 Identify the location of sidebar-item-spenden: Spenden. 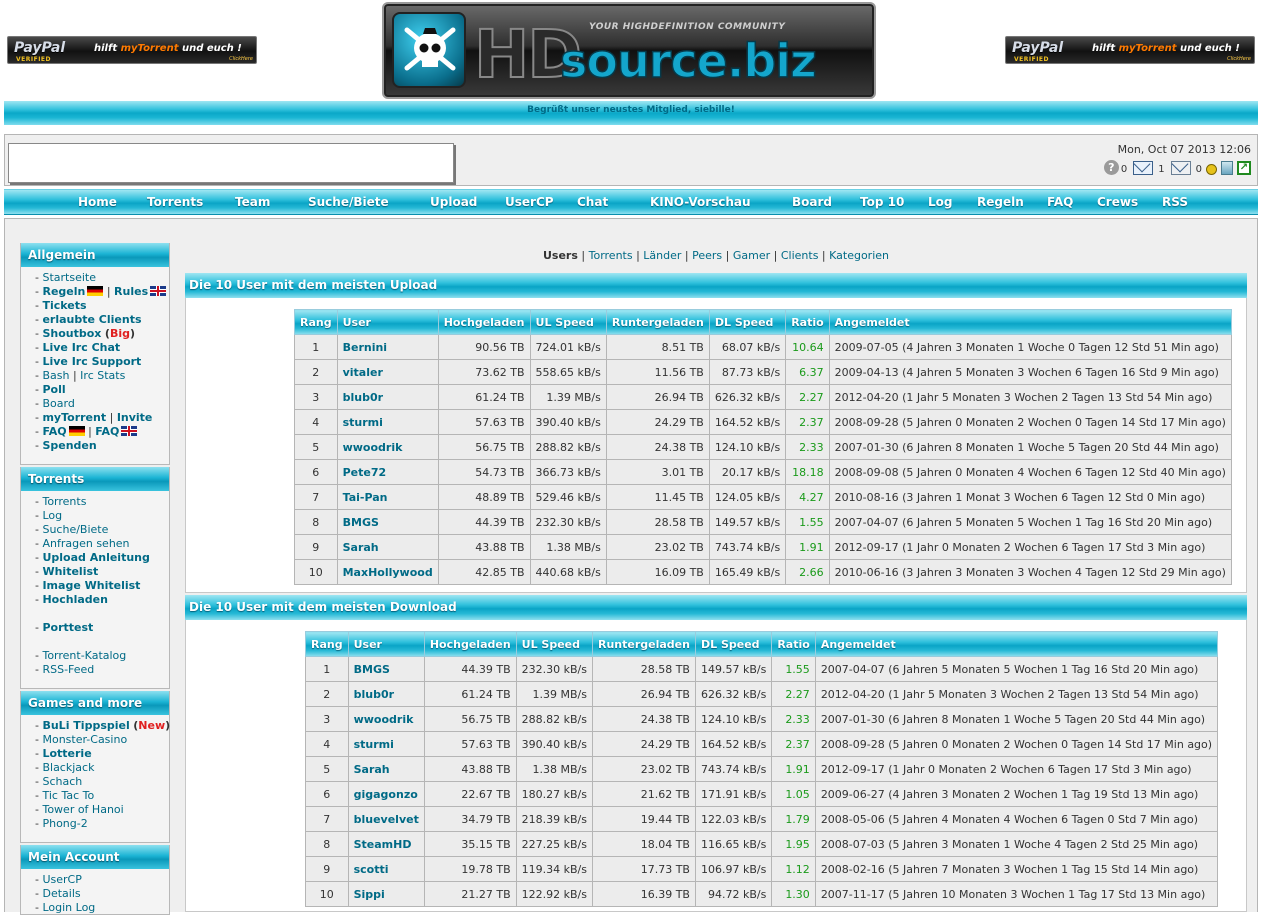
(69, 445).